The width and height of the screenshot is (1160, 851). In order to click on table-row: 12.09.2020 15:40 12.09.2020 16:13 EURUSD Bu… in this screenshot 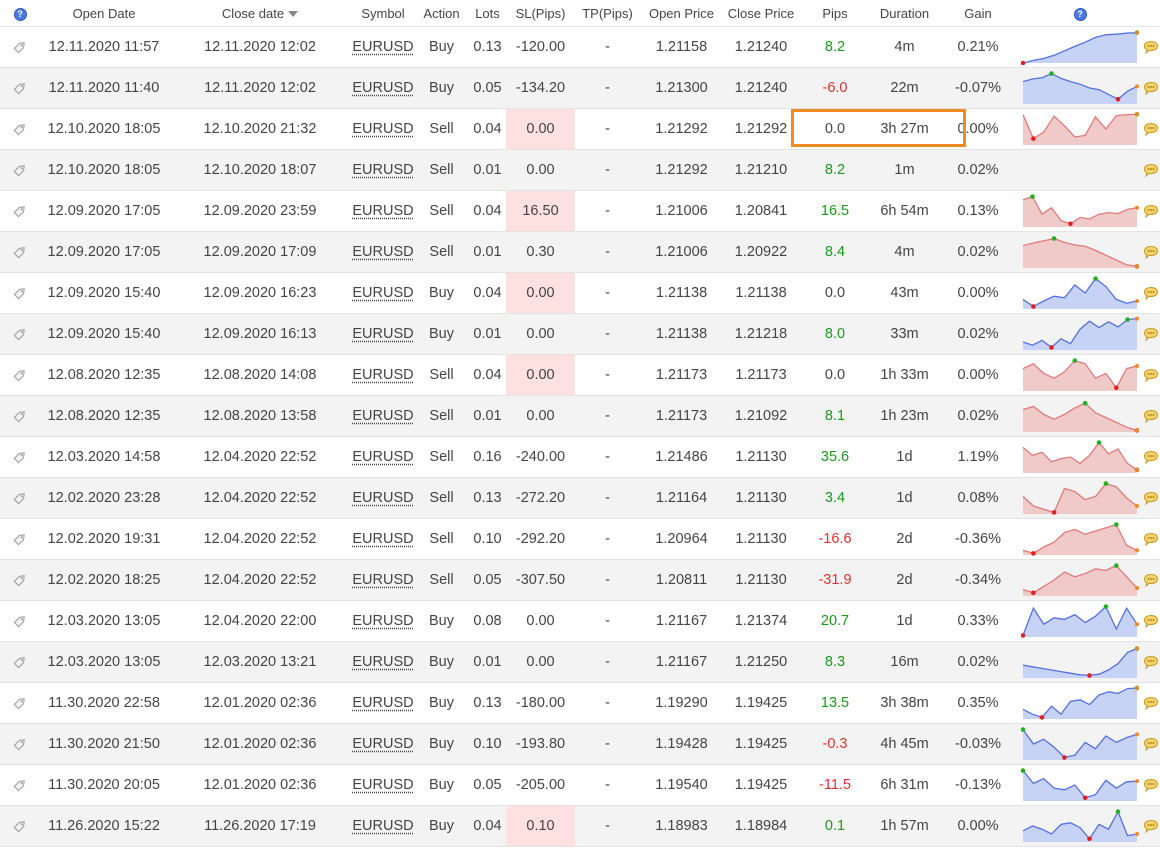, I will do `click(580, 334)`.